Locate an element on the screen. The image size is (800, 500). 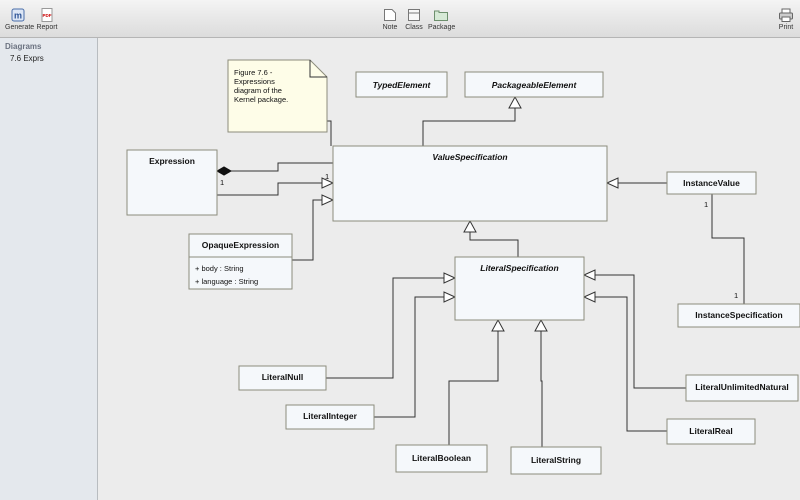
class-name: LiteralBoolean is located at coordinates (441, 458).